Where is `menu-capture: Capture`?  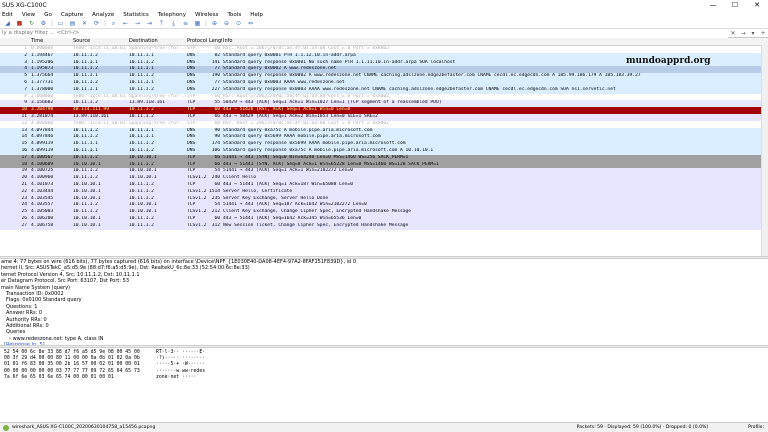
menu-capture: Capture is located at coordinates (72, 15).